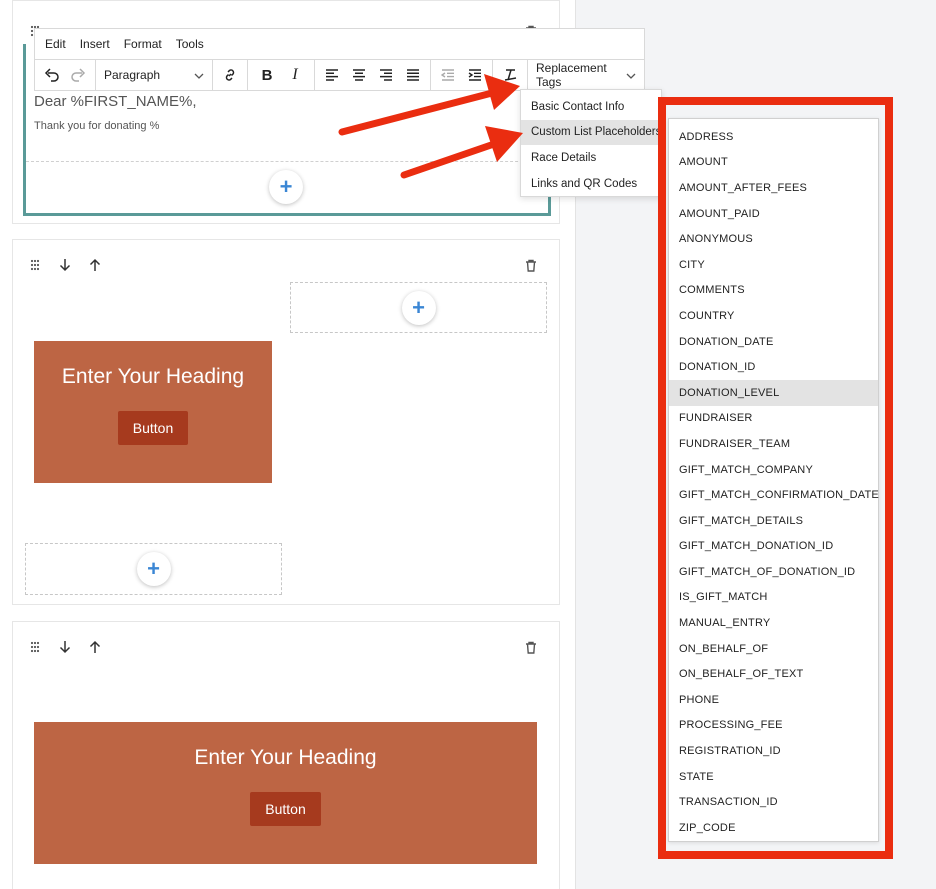 The width and height of the screenshot is (936, 889). I want to click on align-group, so click(373, 75).